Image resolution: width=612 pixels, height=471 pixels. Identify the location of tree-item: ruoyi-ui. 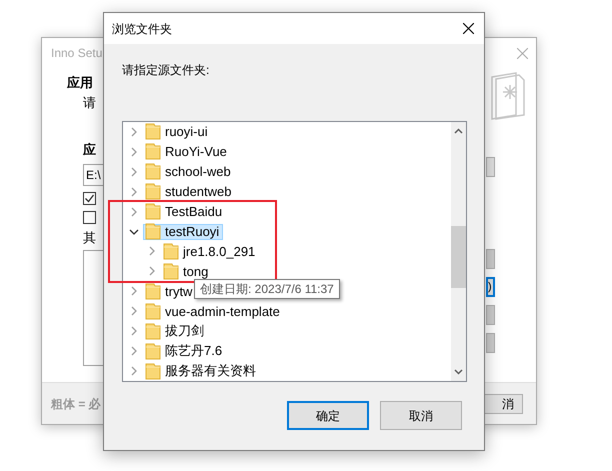
(177, 132).